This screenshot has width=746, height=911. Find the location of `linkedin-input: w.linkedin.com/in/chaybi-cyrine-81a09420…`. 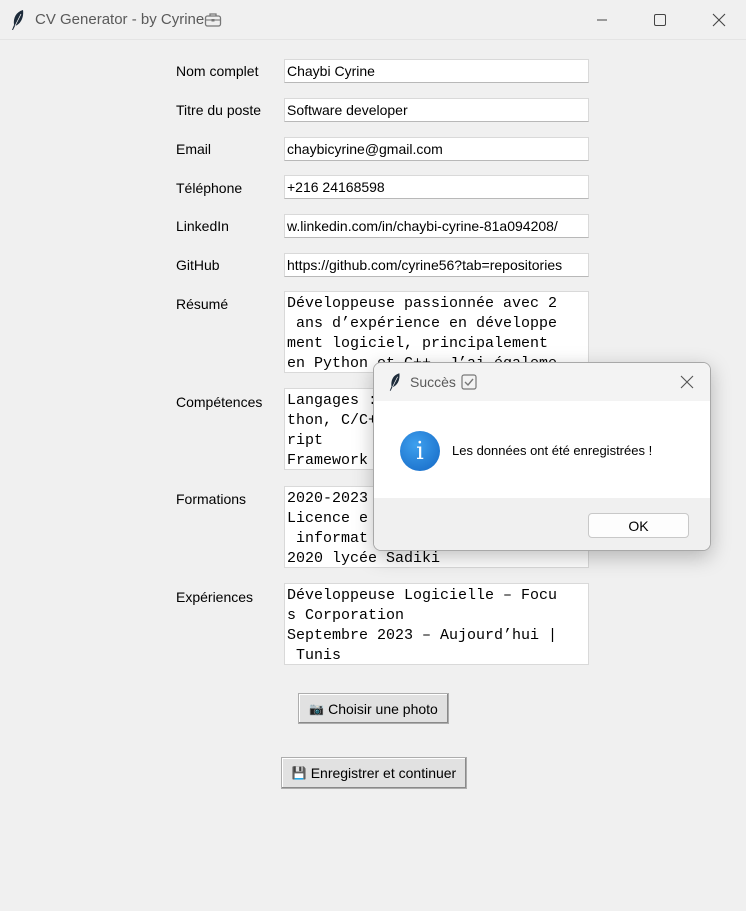

linkedin-input: w.linkedin.com/in/chaybi-cyrine-81a09420… is located at coordinates (436, 226).